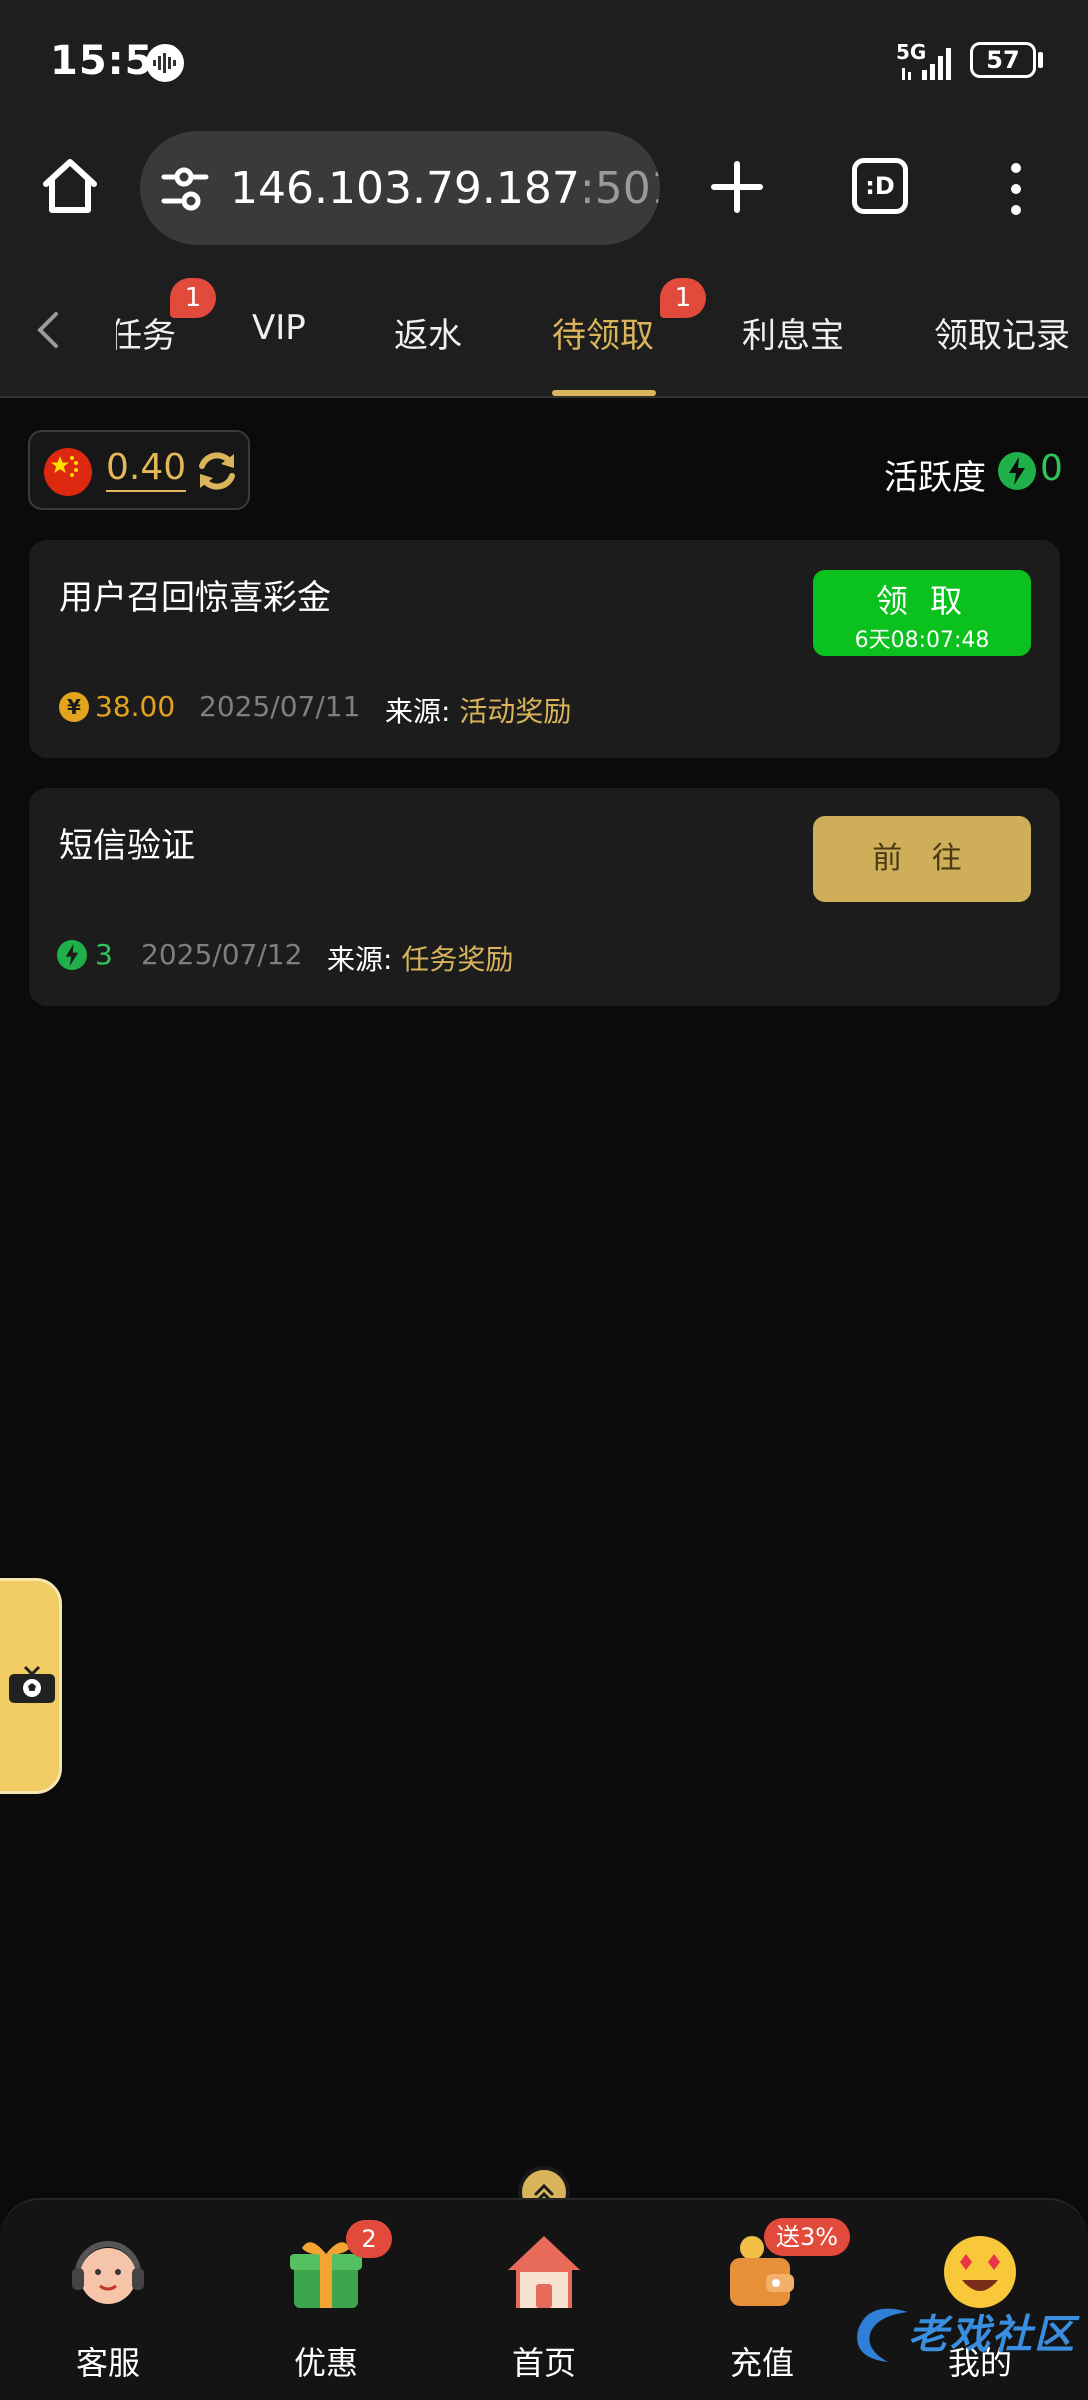 This screenshot has width=1088, height=2400. Describe the element at coordinates (68, 472) in the screenshot. I see `china-flag-icon` at that location.